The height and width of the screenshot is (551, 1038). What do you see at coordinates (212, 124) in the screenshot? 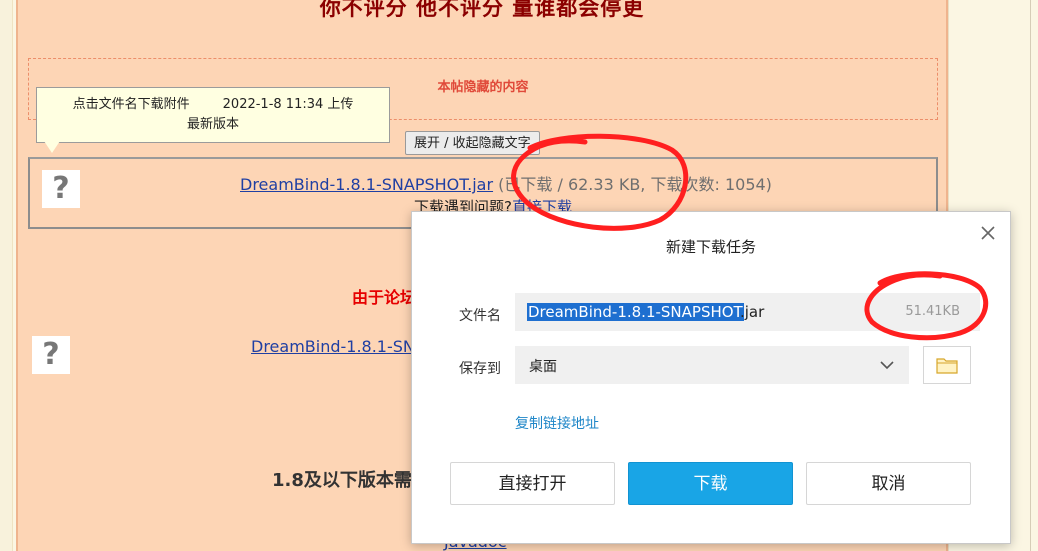
I see `tooltip-line2: 最新版本` at bounding box center [212, 124].